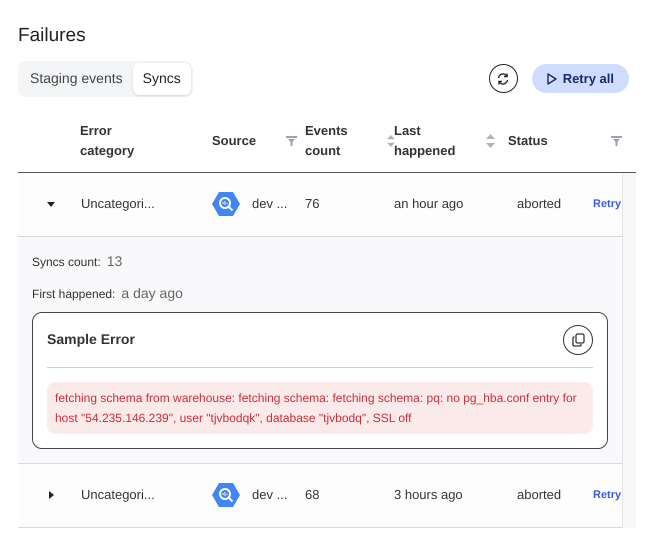  Describe the element at coordinates (234, 141) in the screenshot. I see `column-header: Source` at that location.